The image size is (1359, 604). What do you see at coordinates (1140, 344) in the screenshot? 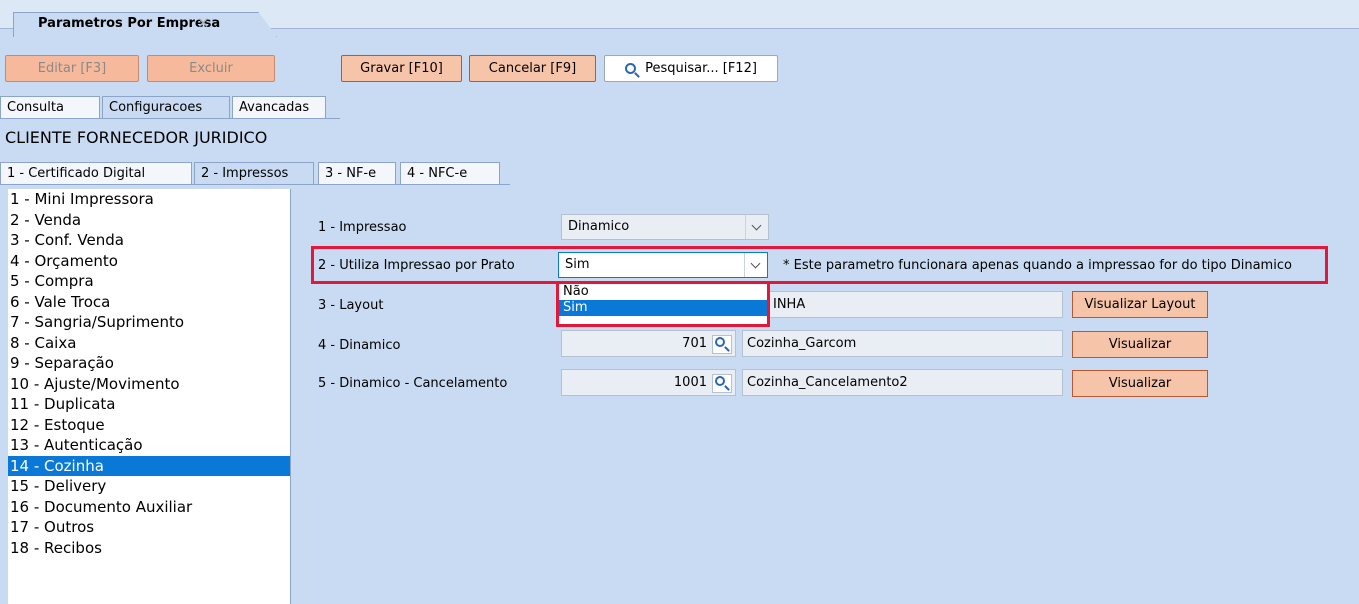
I see `visualizar-dinamico-button: Visualizar` at bounding box center [1140, 344].